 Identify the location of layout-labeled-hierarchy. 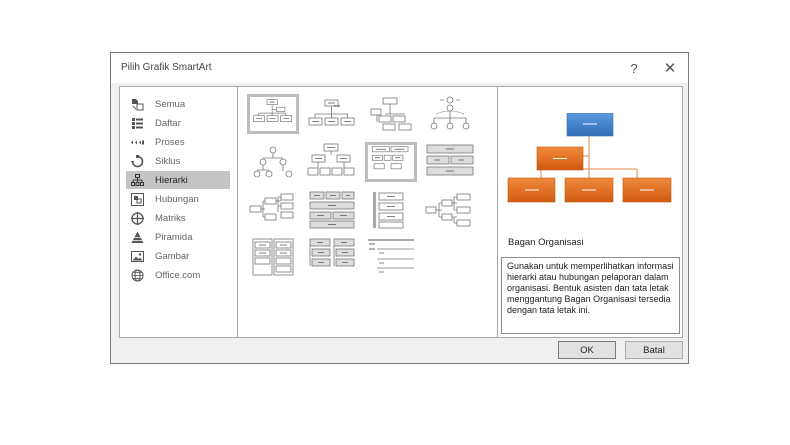
(273, 162).